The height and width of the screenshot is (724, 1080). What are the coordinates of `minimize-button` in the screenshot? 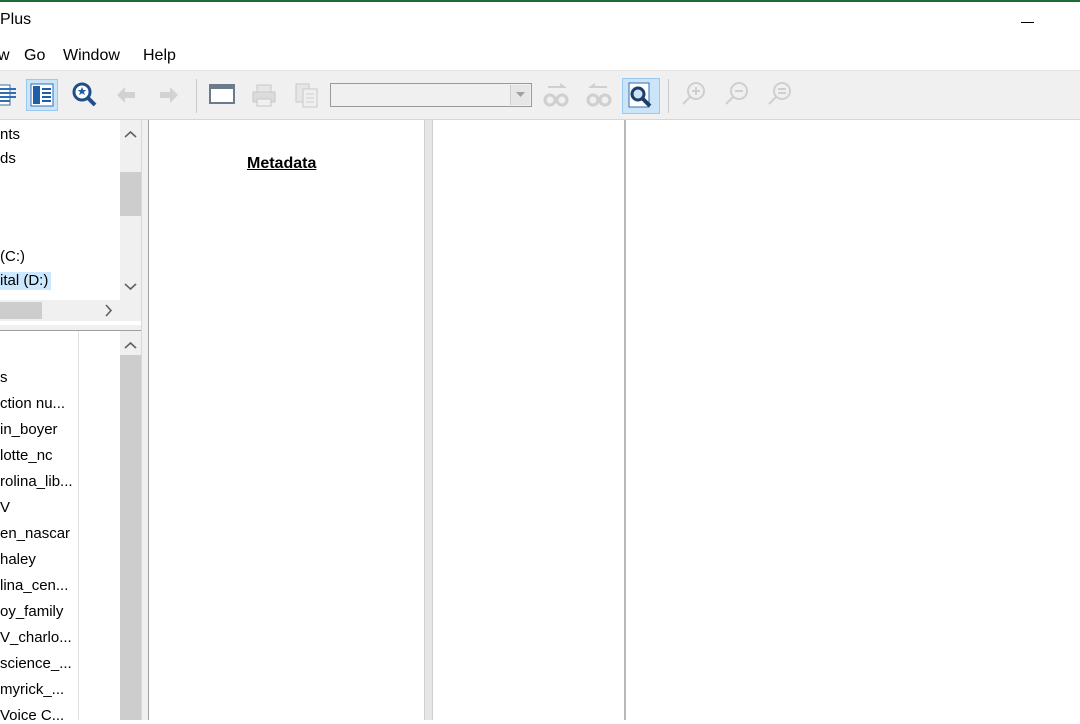 It's located at (1028, 20).